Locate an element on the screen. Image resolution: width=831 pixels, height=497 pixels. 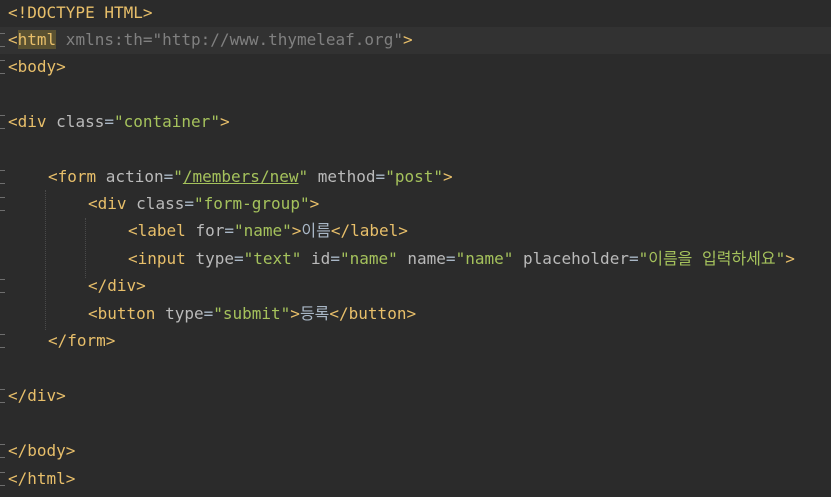
code-line-1: <!DOCTYPE HTML> is located at coordinates (415, 13).